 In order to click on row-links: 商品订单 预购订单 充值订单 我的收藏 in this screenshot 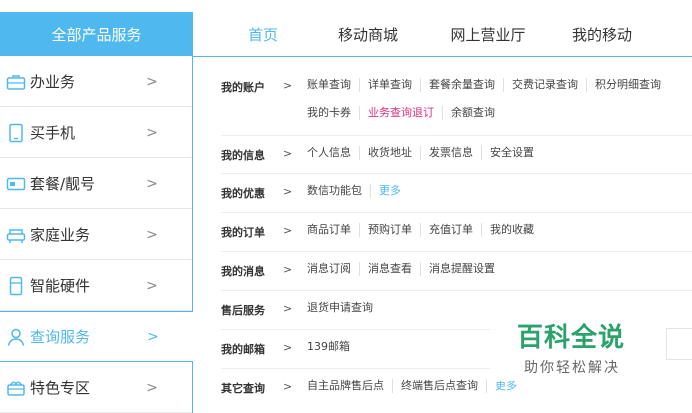, I will do `click(495, 230)`.